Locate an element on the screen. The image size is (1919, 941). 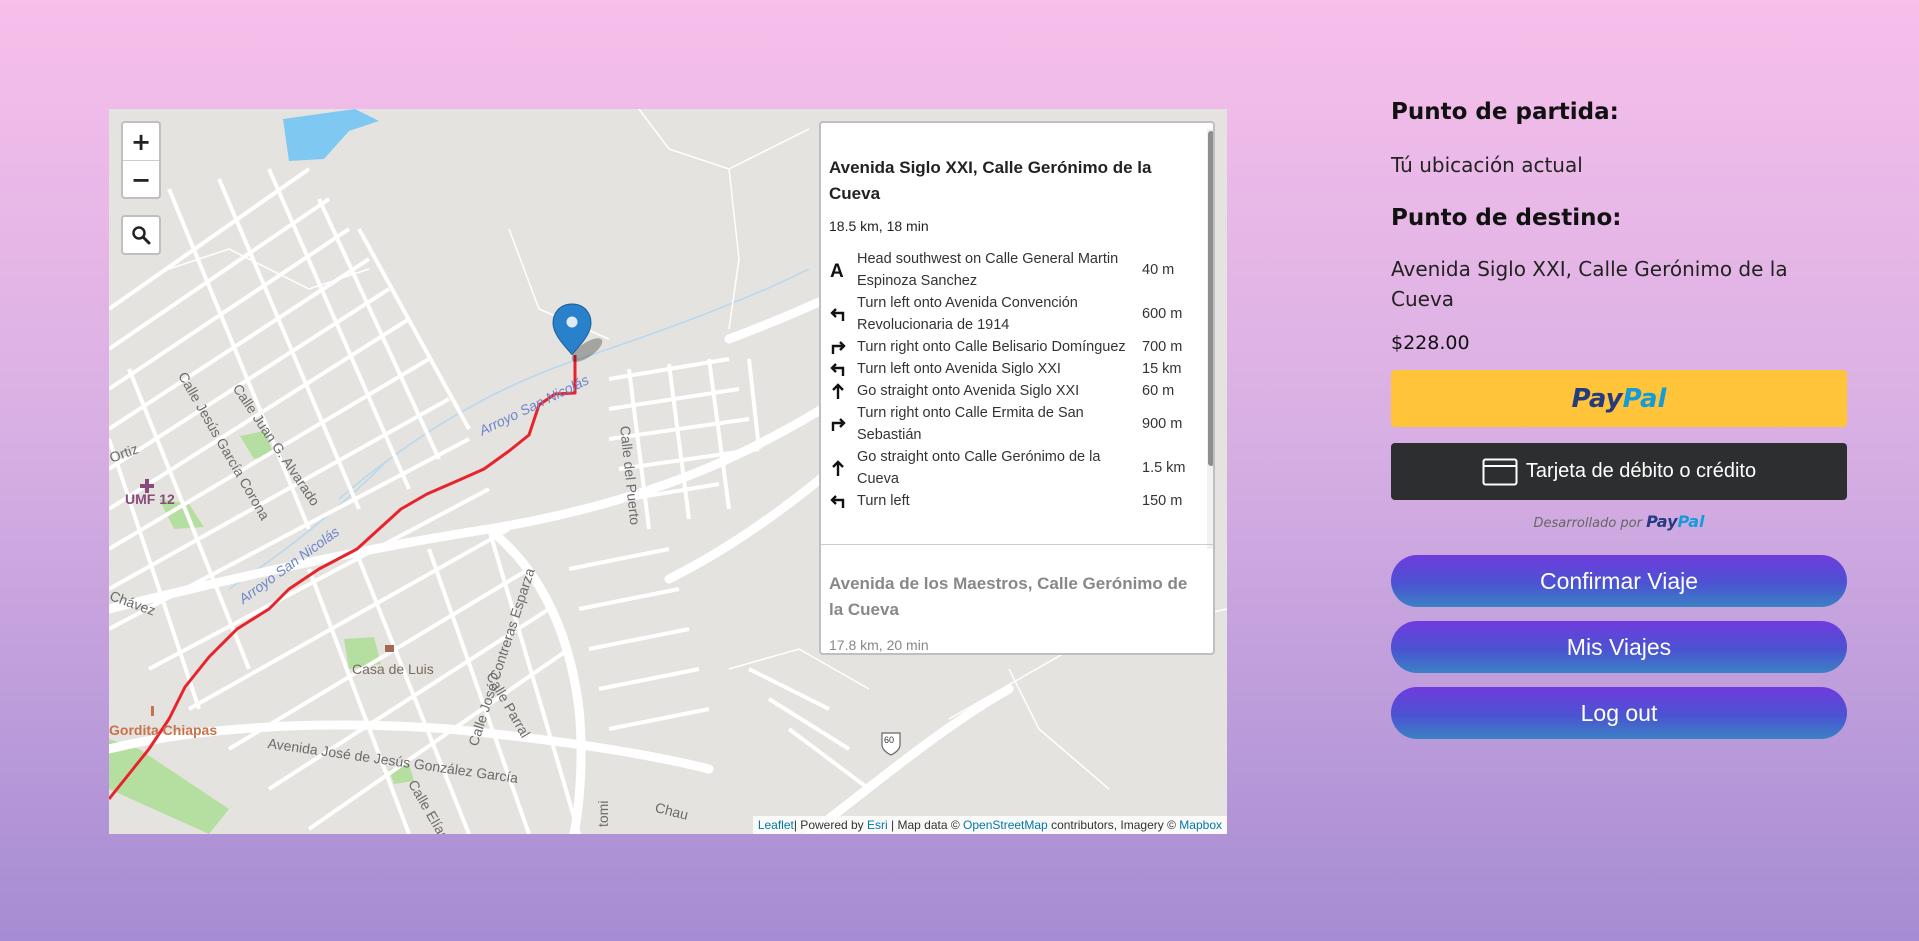
map-label: tomi is located at coordinates (603, 813).